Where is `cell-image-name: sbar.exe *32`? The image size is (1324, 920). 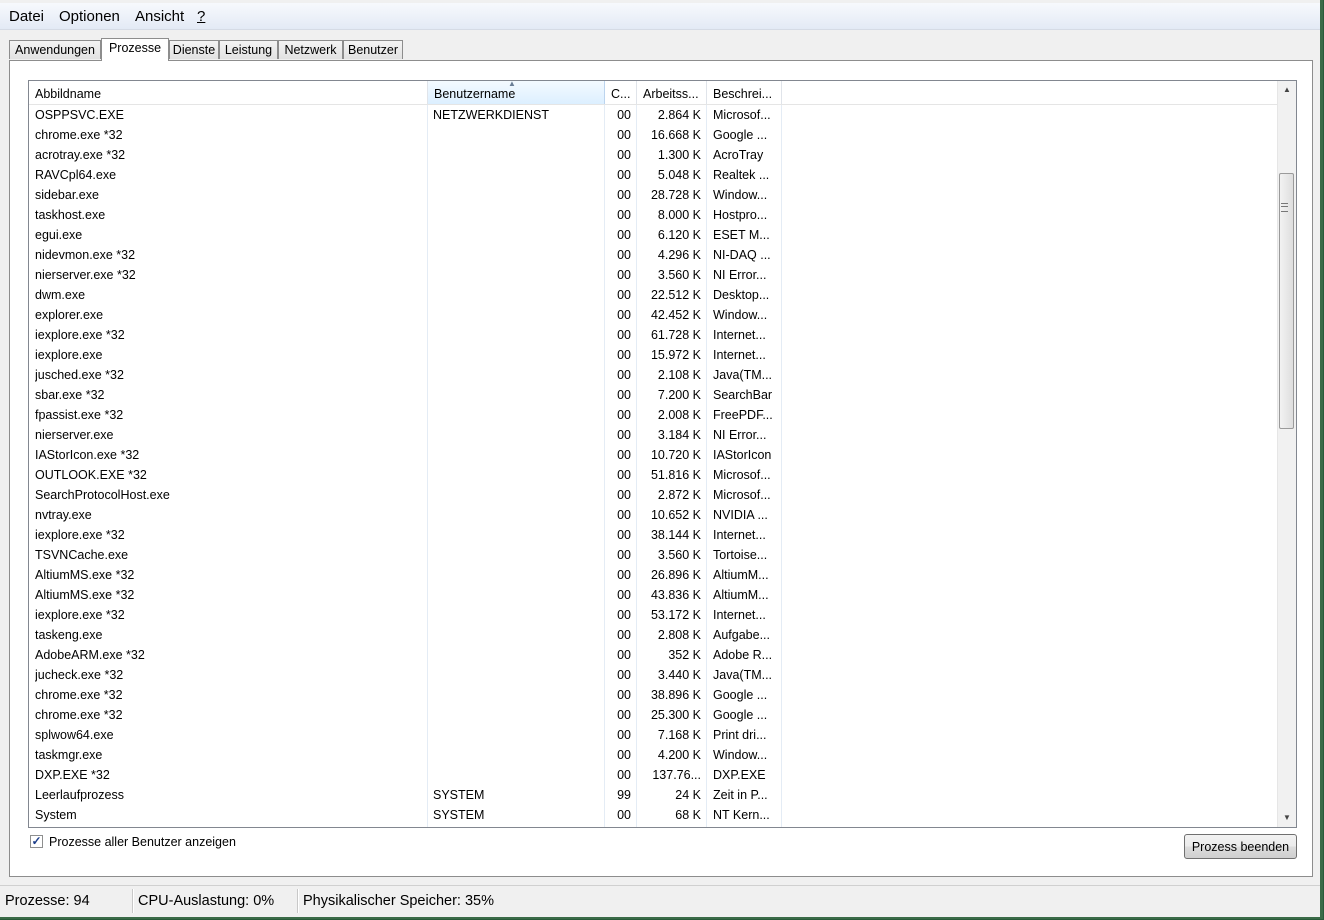
cell-image-name: sbar.exe *32 is located at coordinates (70, 395).